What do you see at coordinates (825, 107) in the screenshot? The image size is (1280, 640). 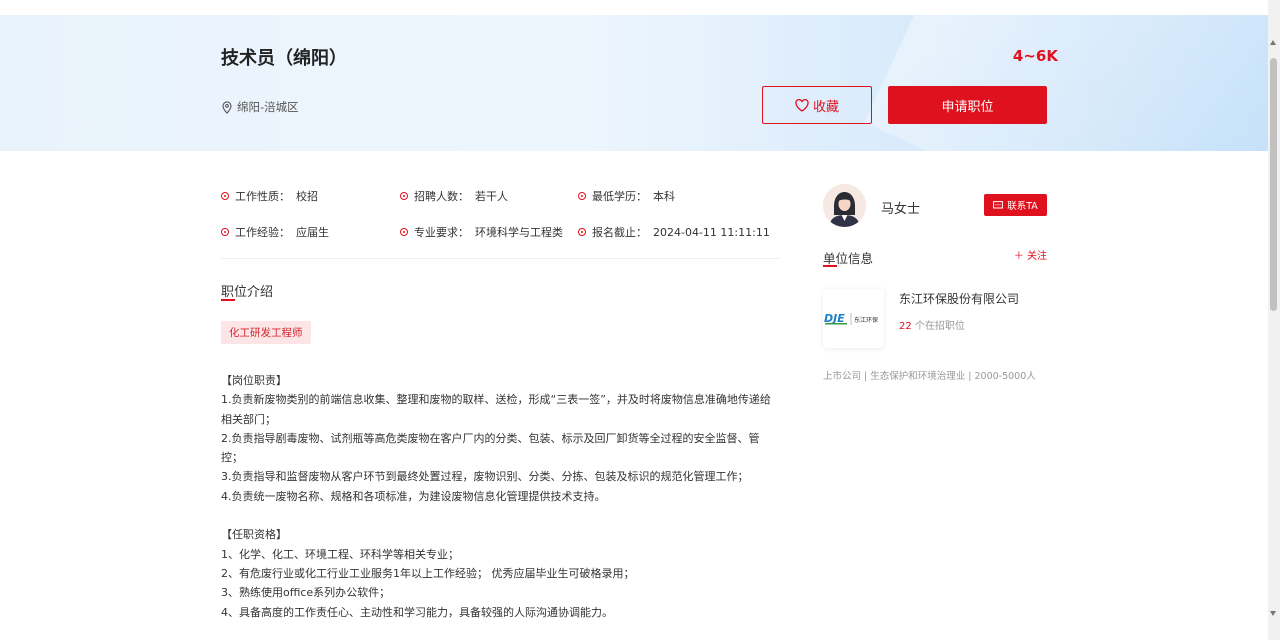 I see `favorite-label: 收藏` at bounding box center [825, 107].